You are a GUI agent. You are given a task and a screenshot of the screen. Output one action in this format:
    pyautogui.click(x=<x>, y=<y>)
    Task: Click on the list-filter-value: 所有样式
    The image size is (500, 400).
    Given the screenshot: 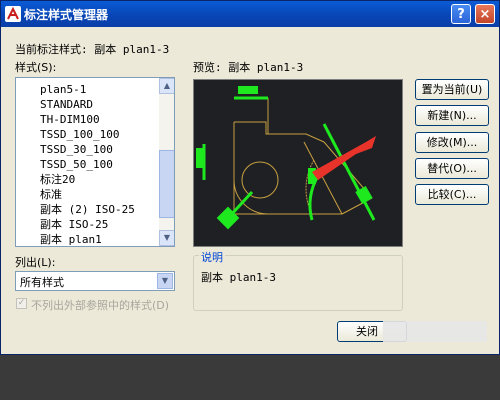 What is the action you would take?
    pyautogui.click(x=42, y=282)
    